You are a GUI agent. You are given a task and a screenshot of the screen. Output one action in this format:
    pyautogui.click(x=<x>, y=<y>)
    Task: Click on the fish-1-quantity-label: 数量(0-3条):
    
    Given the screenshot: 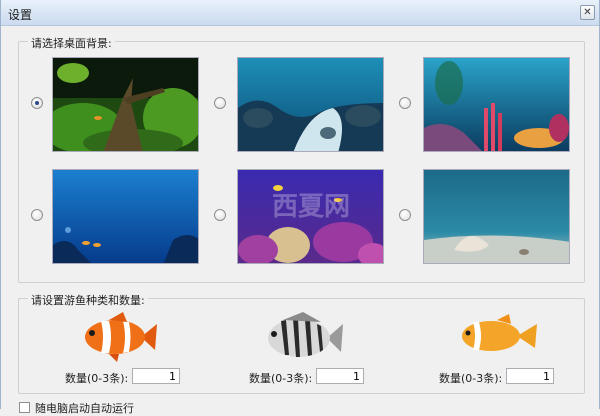 What is the action you would take?
    pyautogui.click(x=97, y=378)
    